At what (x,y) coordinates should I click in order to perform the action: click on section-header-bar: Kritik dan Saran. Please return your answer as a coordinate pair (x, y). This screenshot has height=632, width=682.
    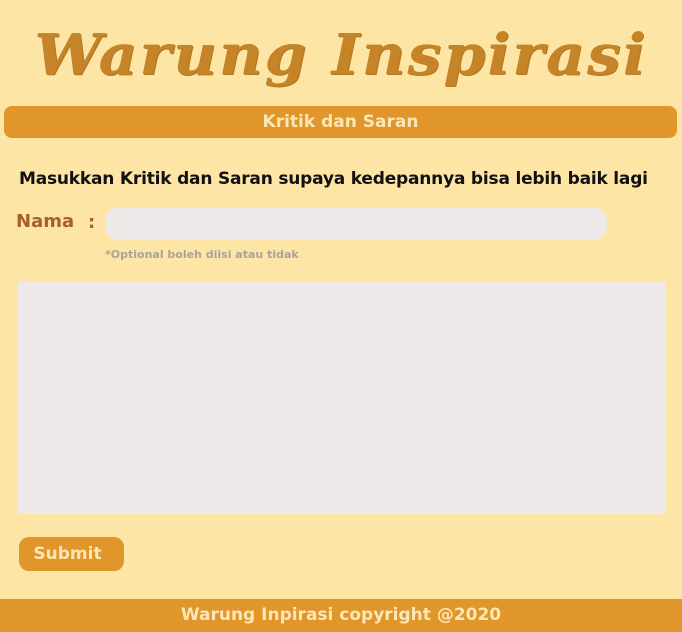
    Looking at the image, I should click on (340, 122).